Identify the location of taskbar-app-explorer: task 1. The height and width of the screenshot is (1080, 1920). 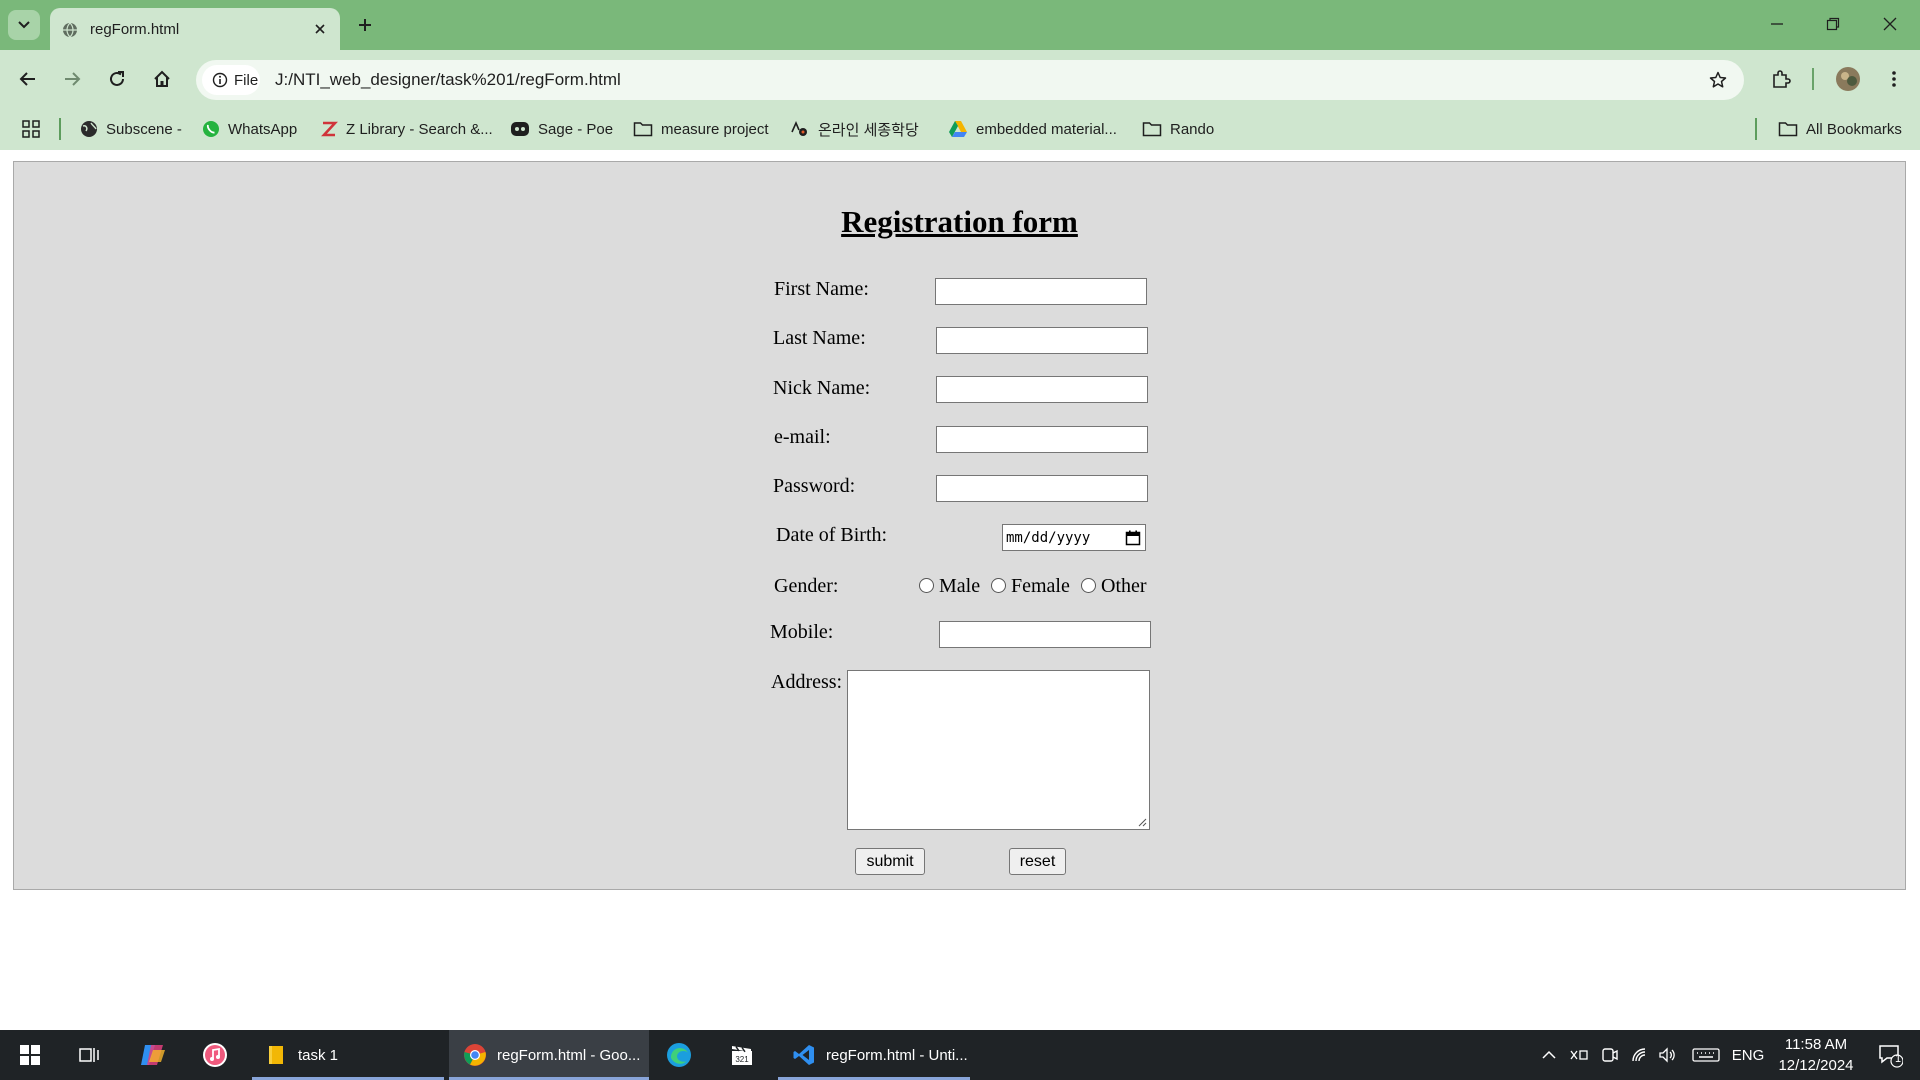
(348, 1055).